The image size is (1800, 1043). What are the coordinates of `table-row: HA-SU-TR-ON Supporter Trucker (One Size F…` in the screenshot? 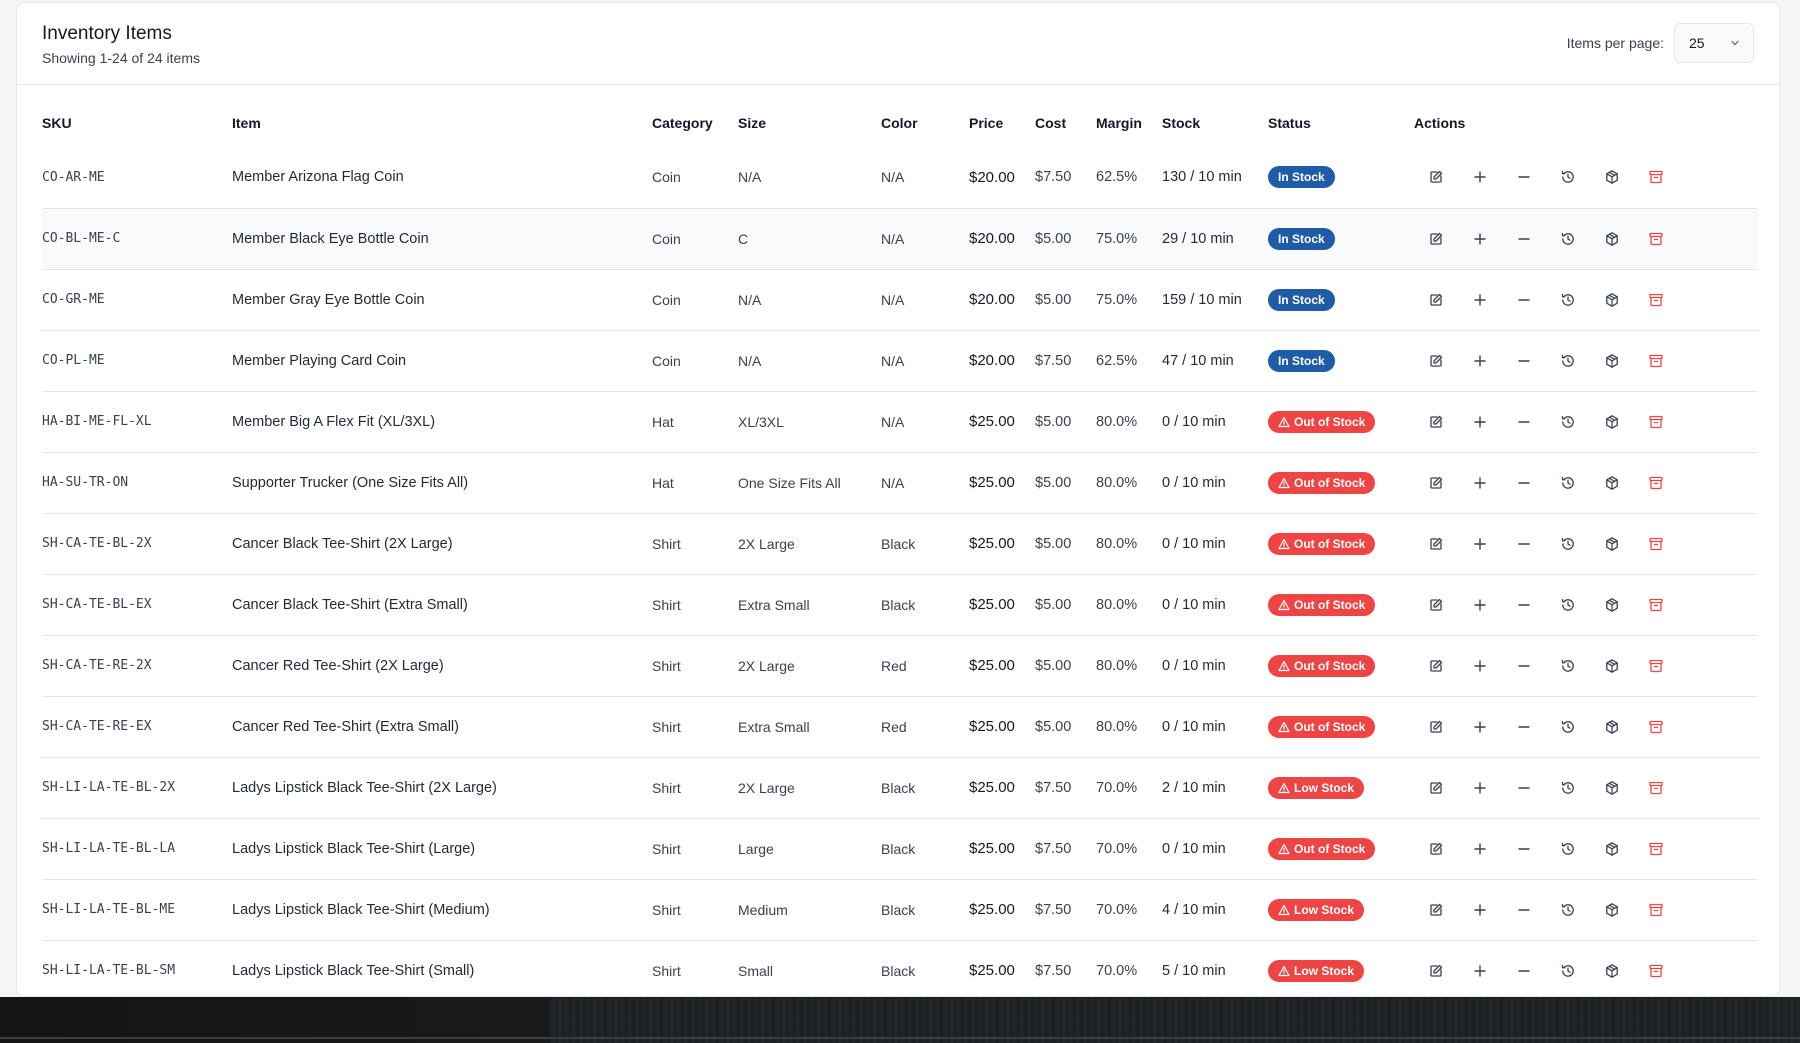 It's located at (900, 482).